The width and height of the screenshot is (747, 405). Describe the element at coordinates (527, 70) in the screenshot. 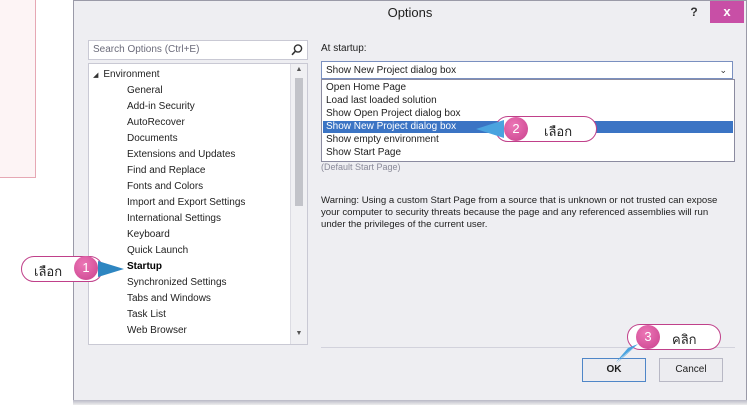

I see `at-startup-combobox: Show New Project dialog box ⌄` at that location.